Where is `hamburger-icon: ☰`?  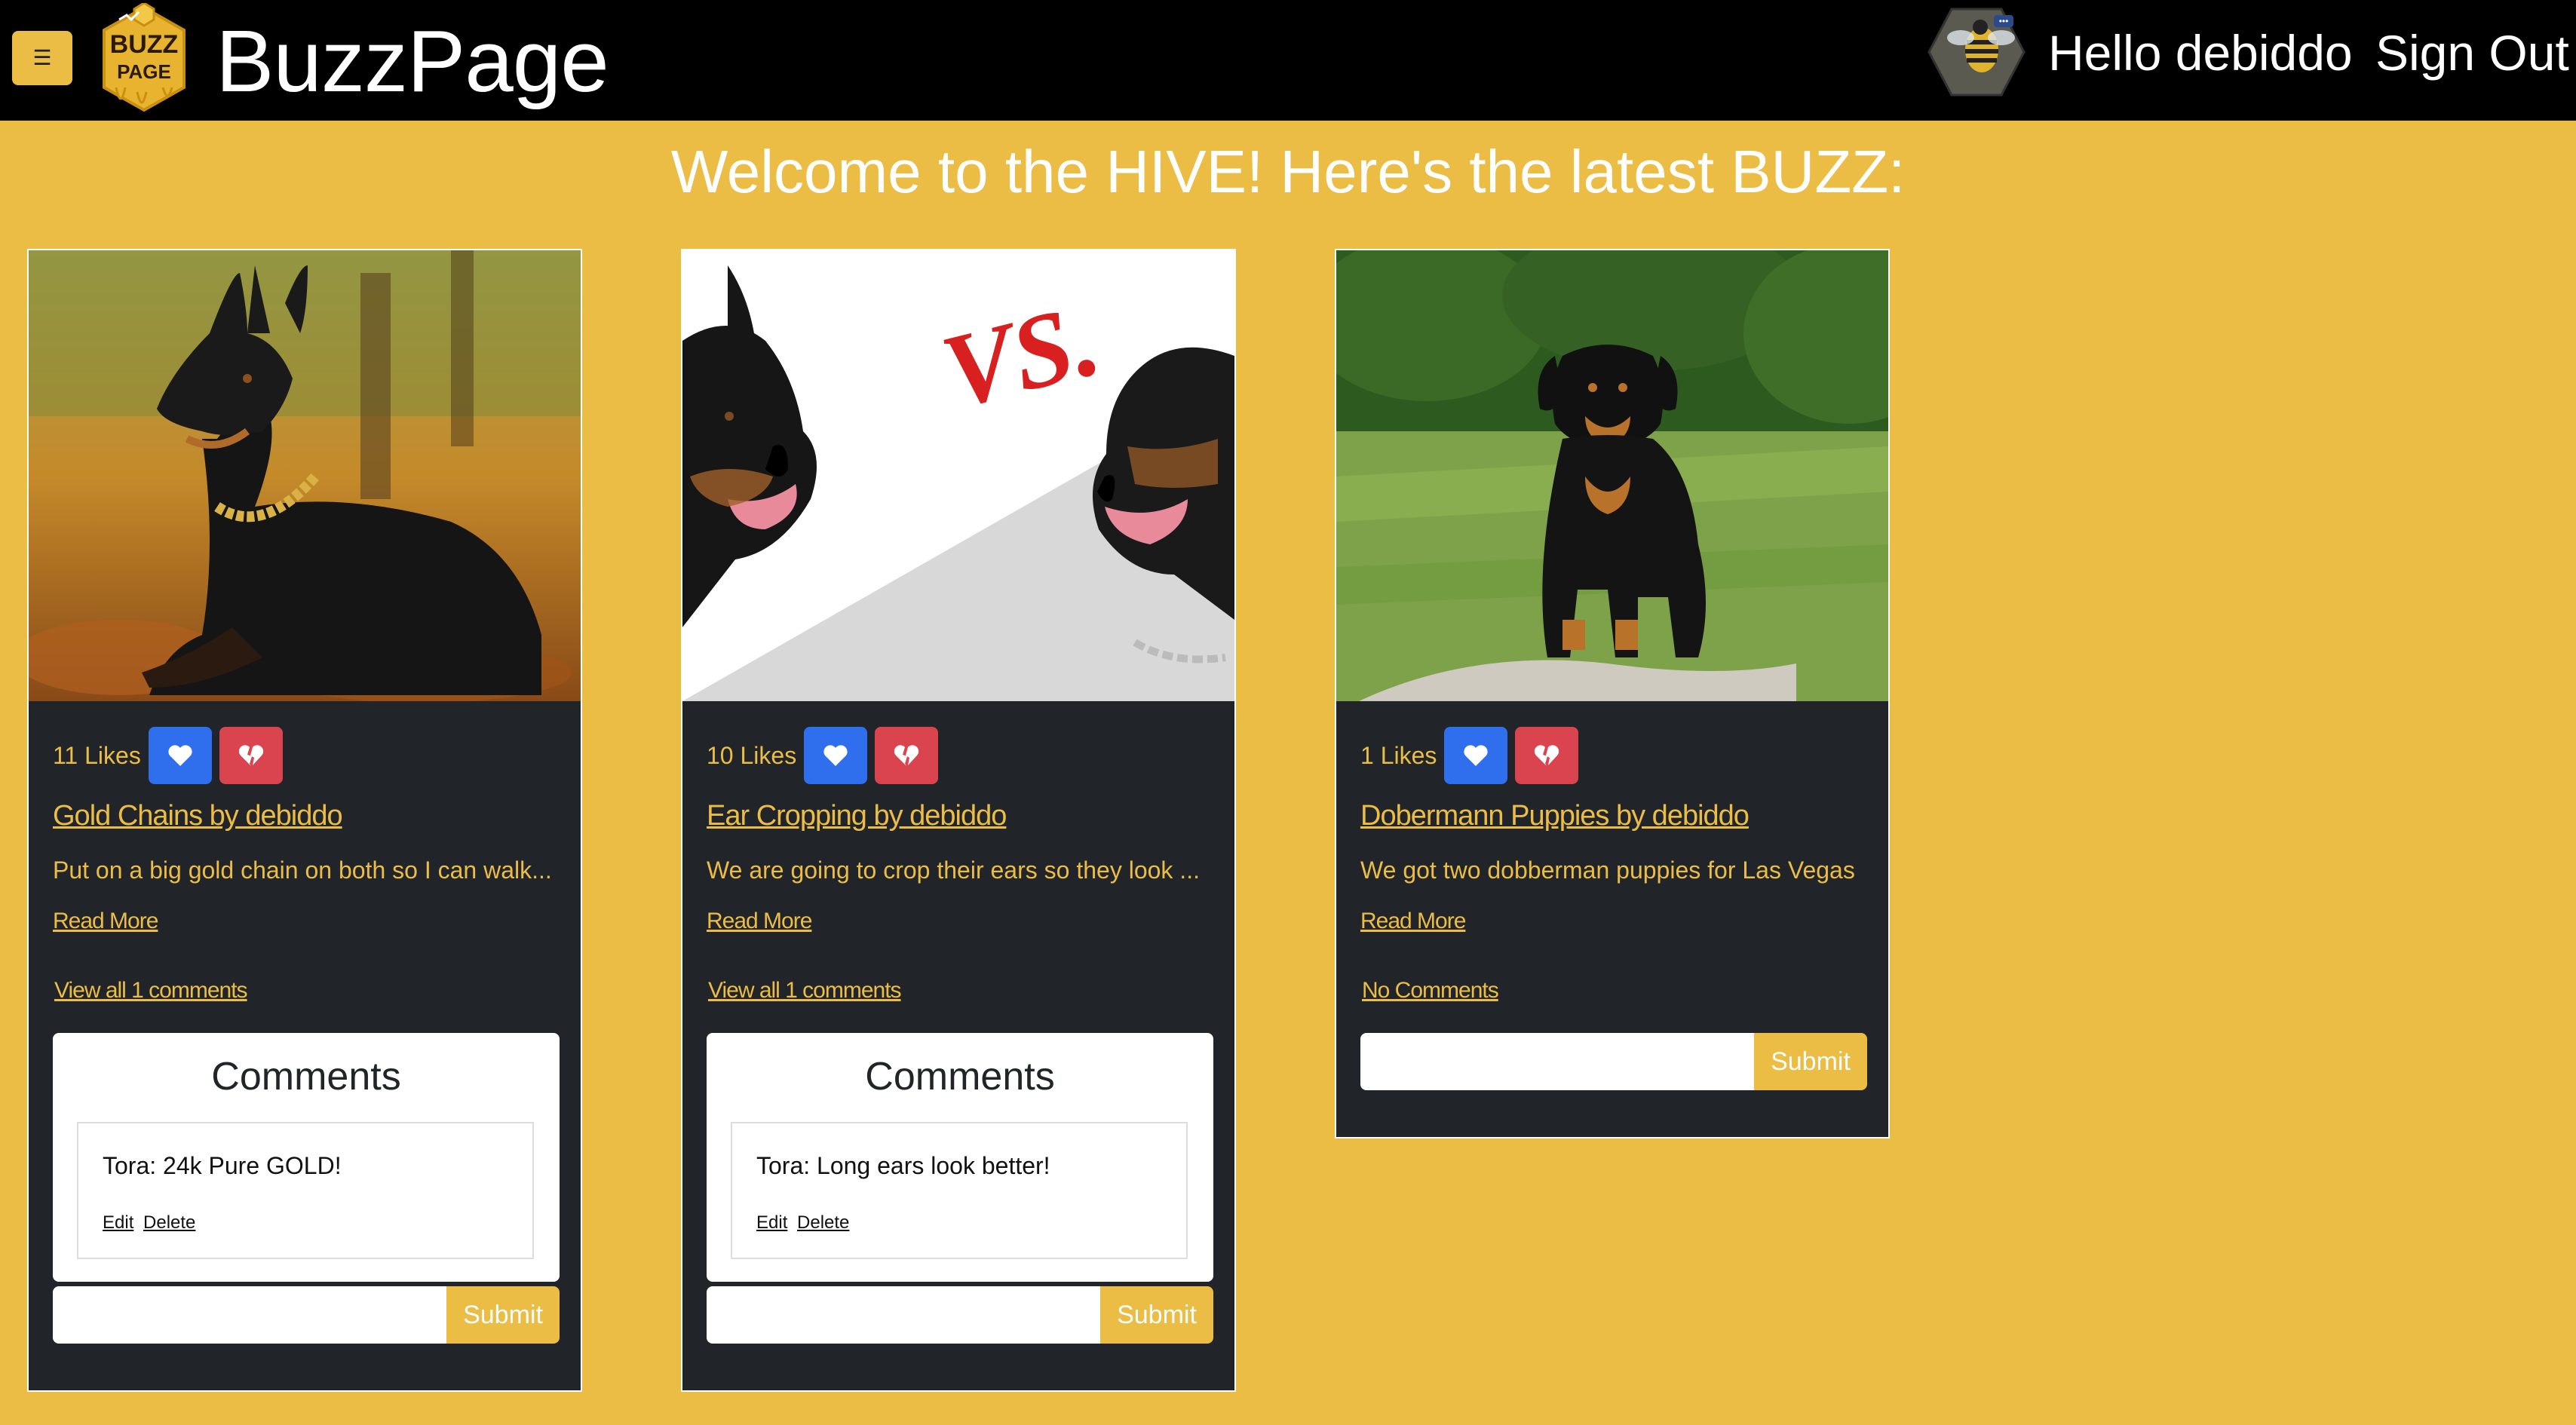
hamburger-icon: ☰ is located at coordinates (42, 57).